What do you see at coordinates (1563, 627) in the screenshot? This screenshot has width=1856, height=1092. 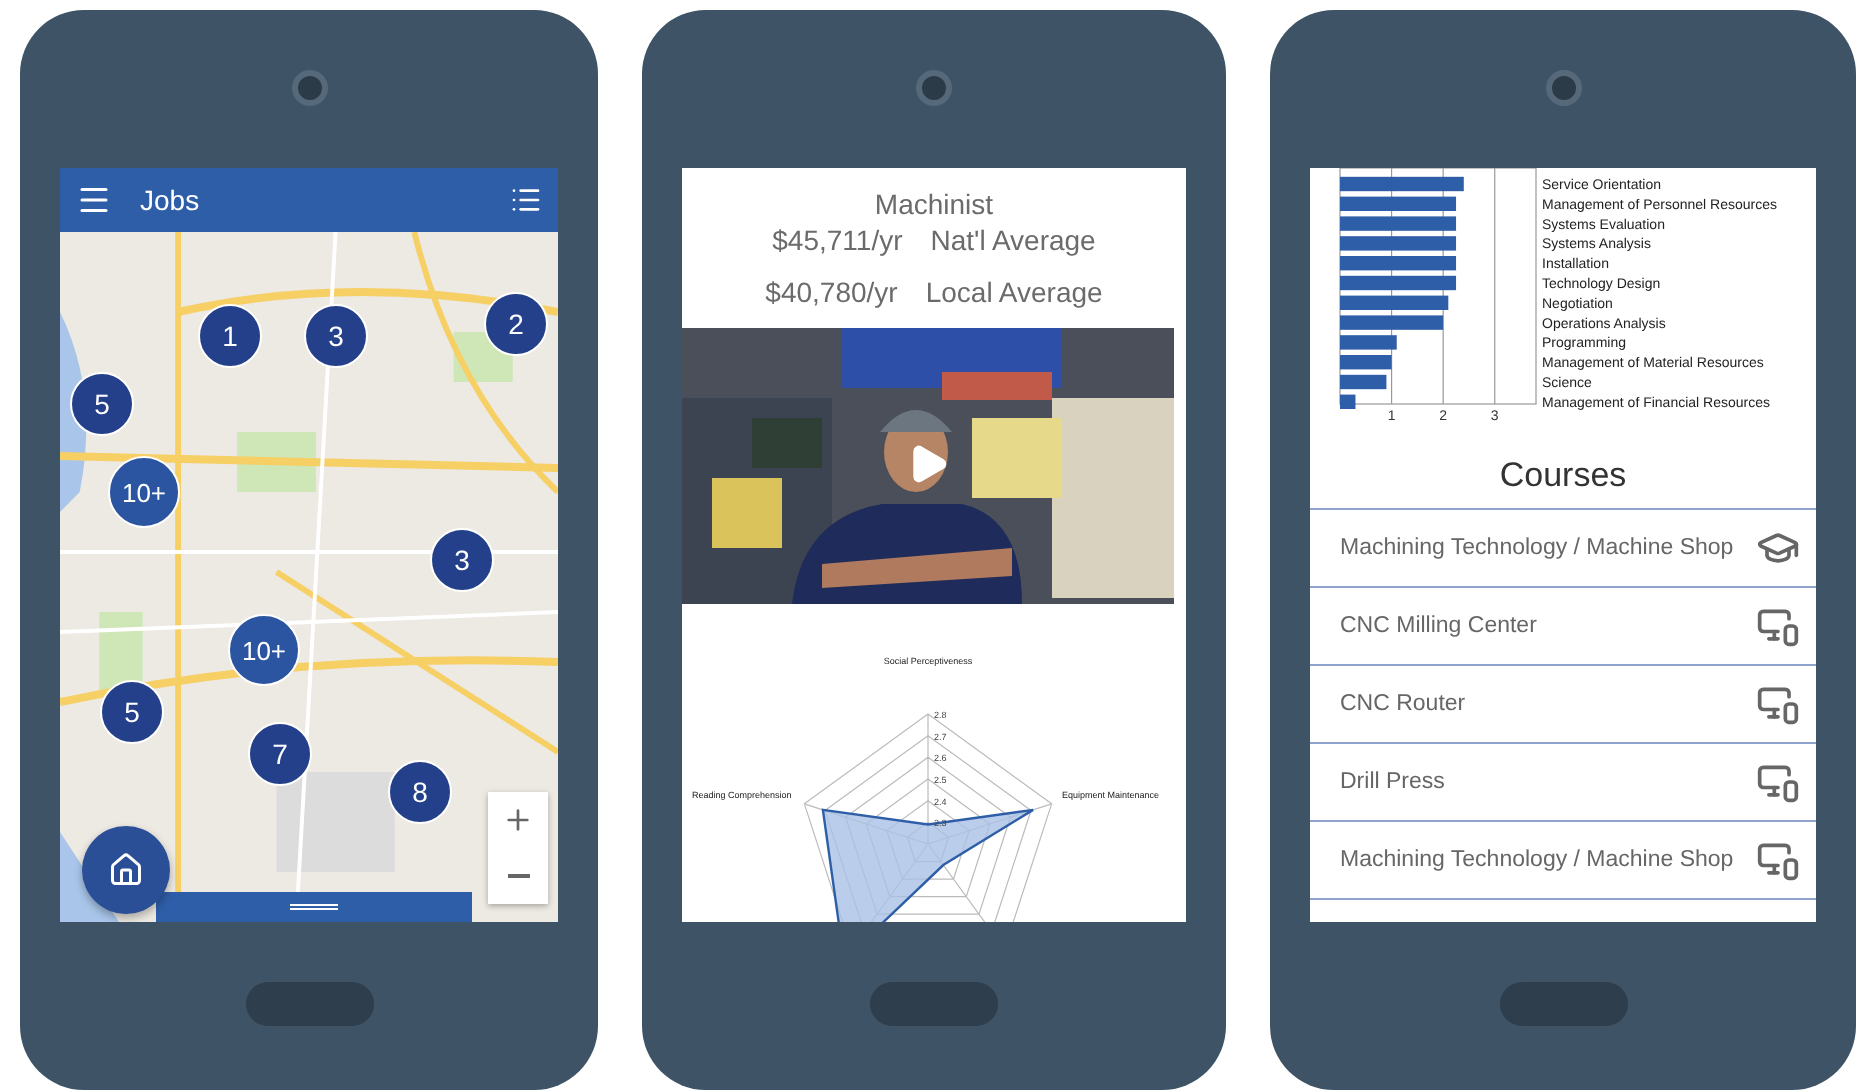 I see `course-row: CNC Milling Center` at bounding box center [1563, 627].